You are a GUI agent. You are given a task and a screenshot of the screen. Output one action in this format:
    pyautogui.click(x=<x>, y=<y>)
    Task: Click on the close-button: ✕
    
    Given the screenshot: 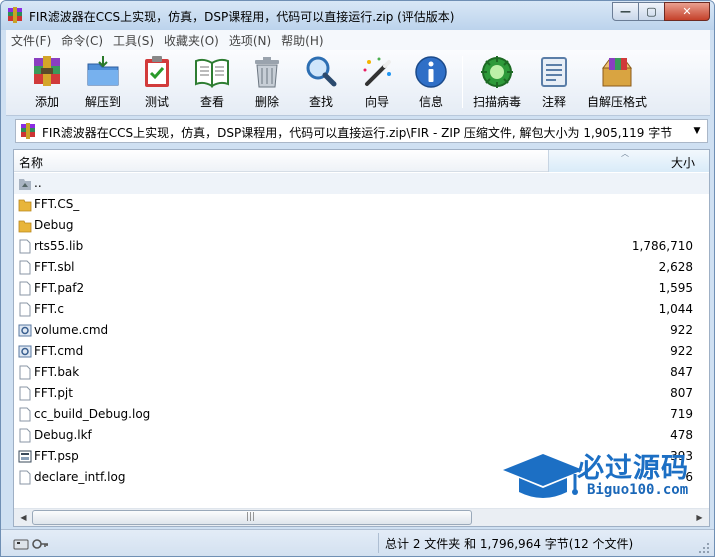 What is the action you would take?
    pyautogui.click(x=687, y=11)
    